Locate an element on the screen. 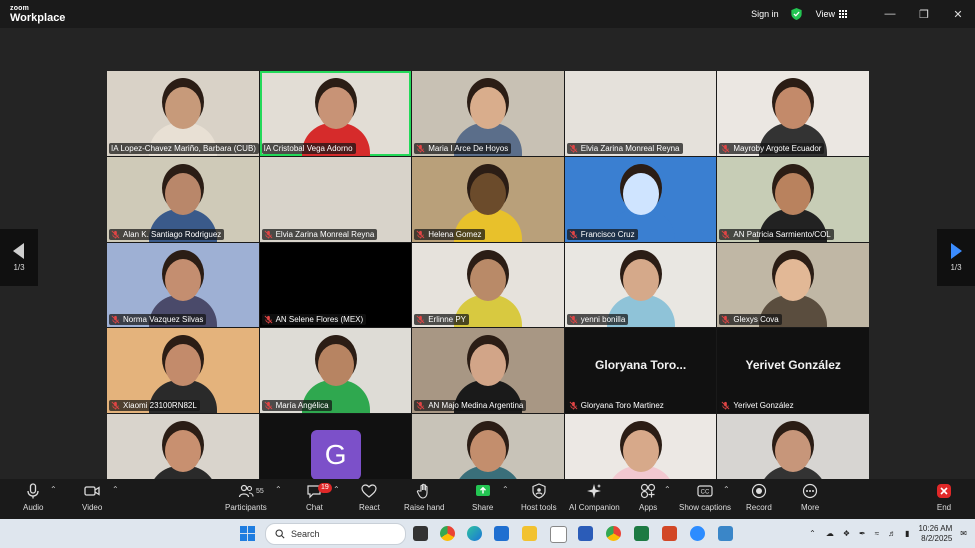 The width and height of the screenshot is (975, 548). participant-tile: Erlinne PY is located at coordinates (488, 285).